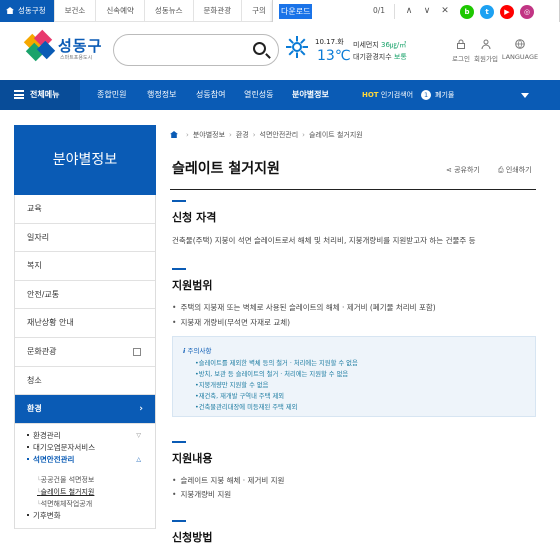 This screenshot has width=560, height=553. I want to click on sidebar-item-safety: 안전/교통, so click(85, 295).